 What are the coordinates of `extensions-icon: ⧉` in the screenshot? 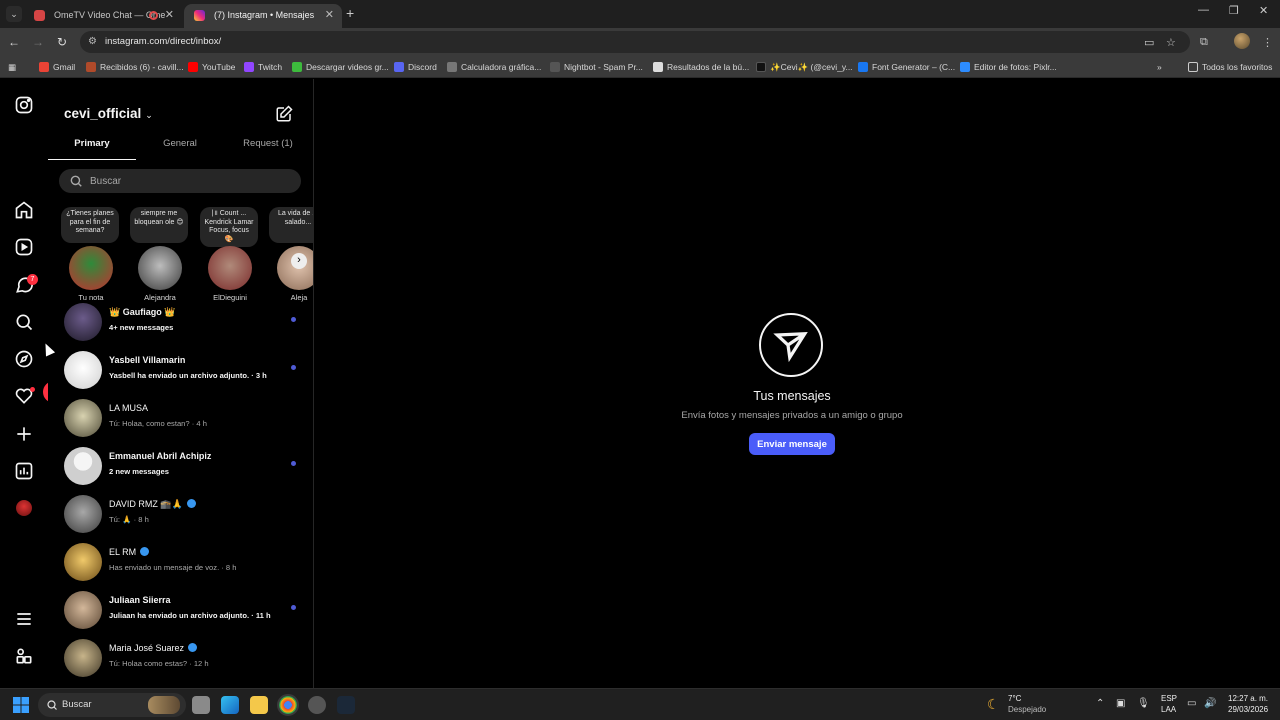 It's located at (1204, 42).